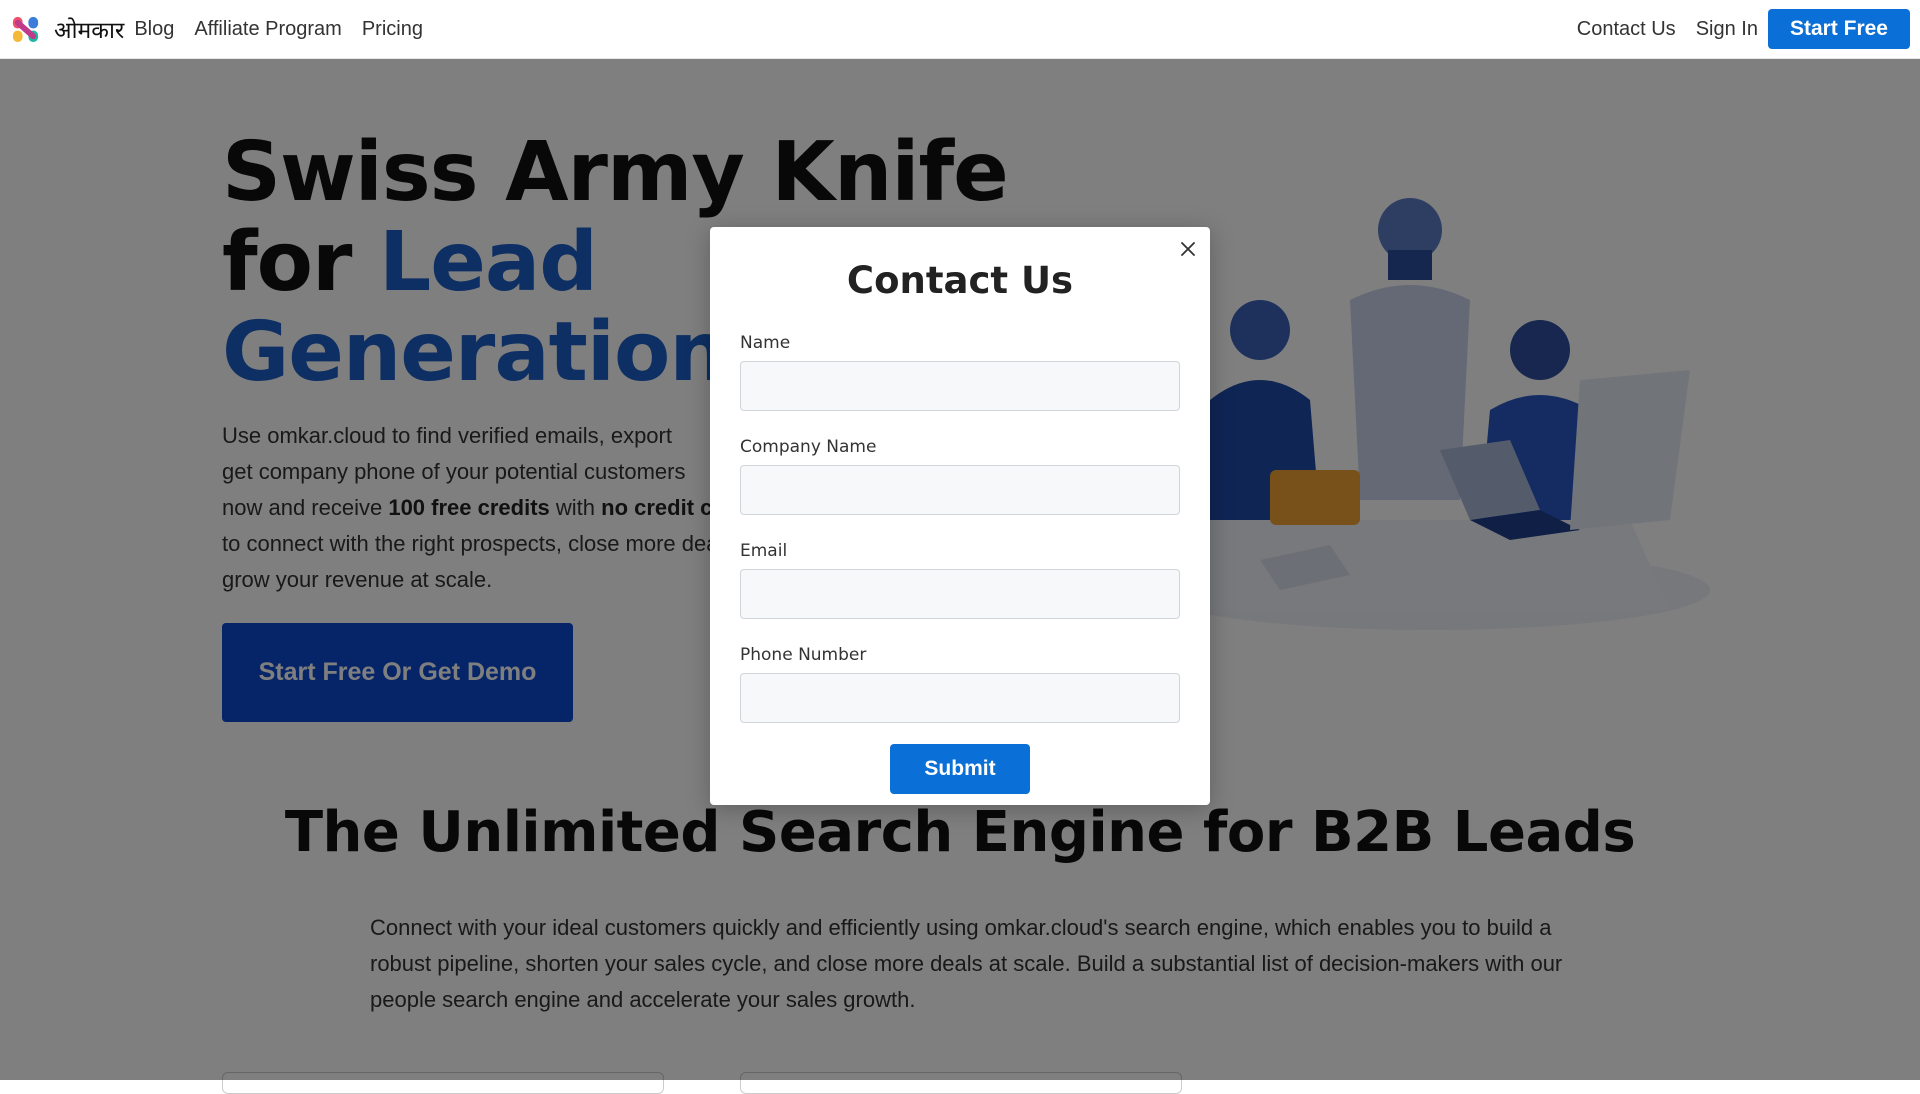 Image resolution: width=1920 pixels, height=1094 pixels. I want to click on modal-backdrop-nav, so click(960, 29).